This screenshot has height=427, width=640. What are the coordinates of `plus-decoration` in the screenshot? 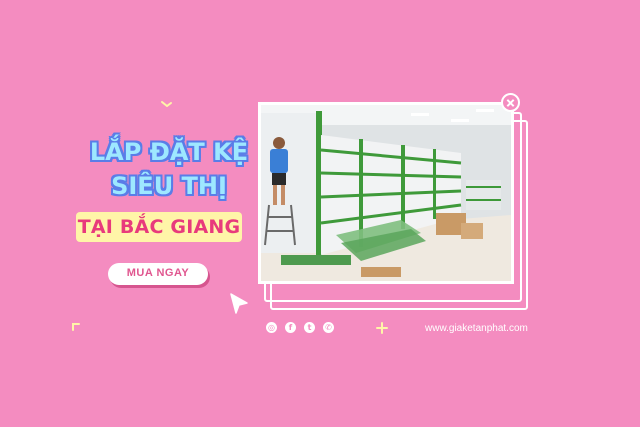 It's located at (382, 328).